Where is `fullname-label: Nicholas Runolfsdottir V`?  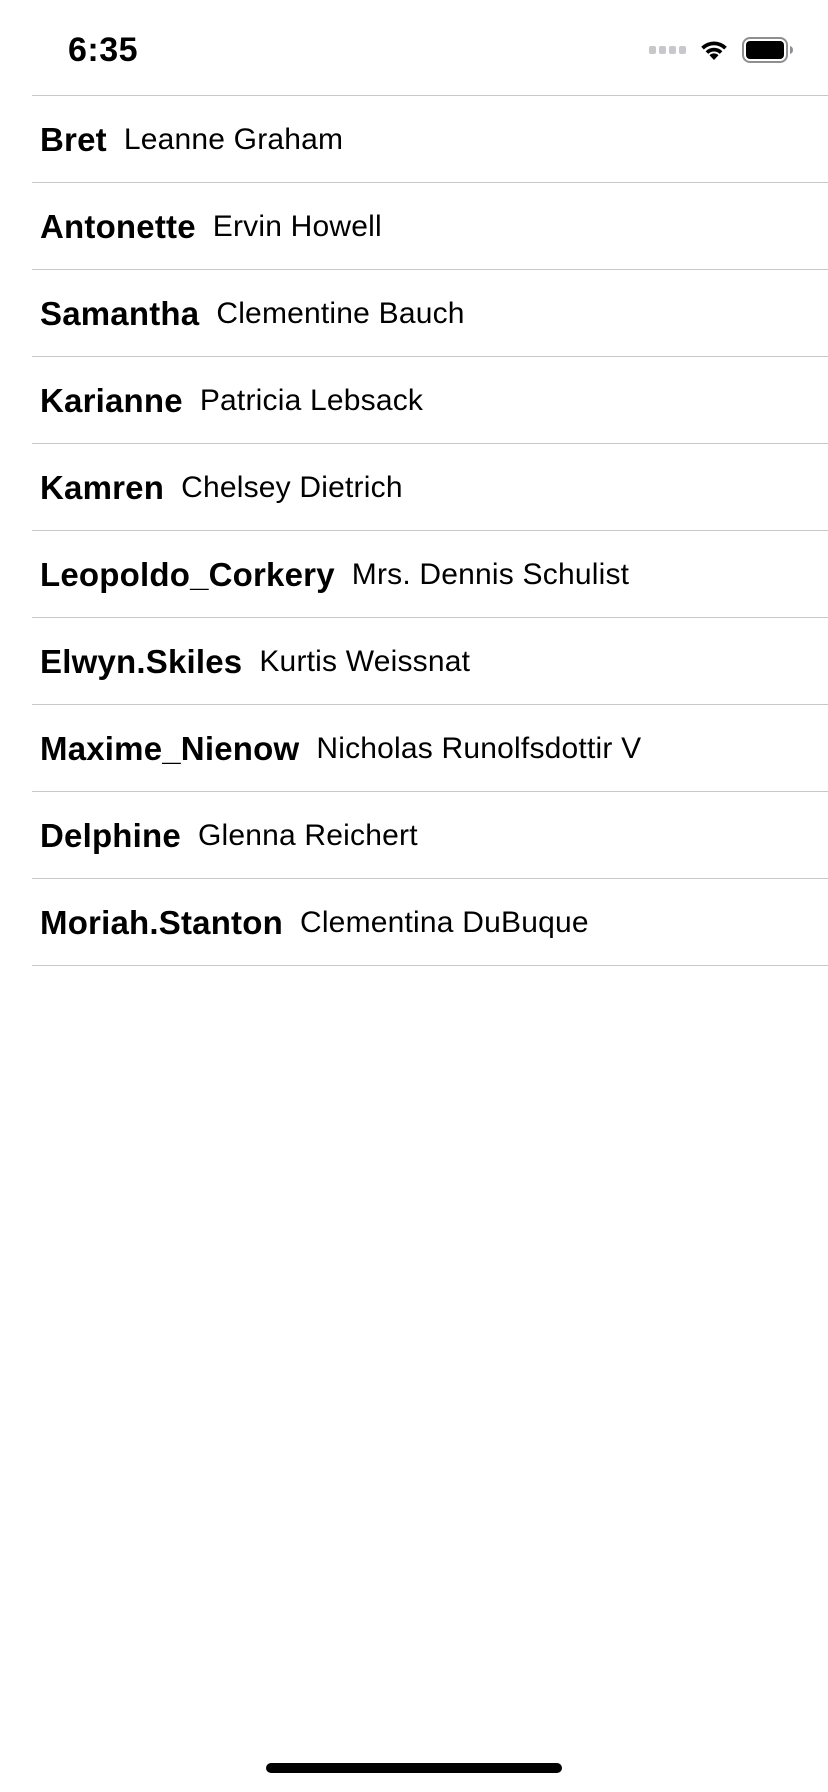 fullname-label: Nicholas Runolfsdottir V is located at coordinates (479, 748).